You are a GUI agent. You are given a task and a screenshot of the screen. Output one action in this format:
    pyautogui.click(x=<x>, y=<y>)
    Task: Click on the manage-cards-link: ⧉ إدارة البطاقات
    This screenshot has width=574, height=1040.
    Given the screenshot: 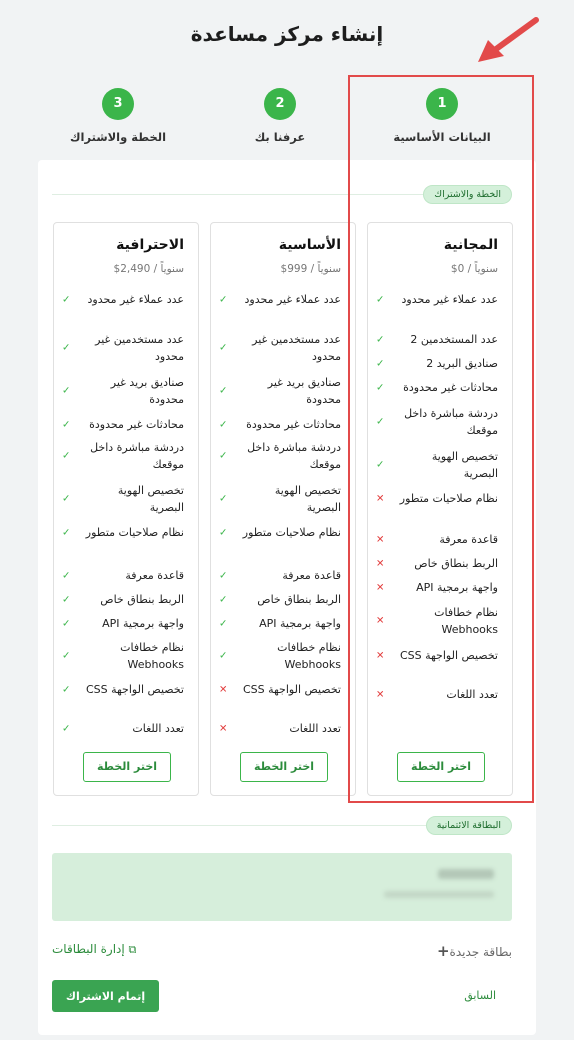 What is the action you would take?
    pyautogui.click(x=94, y=949)
    